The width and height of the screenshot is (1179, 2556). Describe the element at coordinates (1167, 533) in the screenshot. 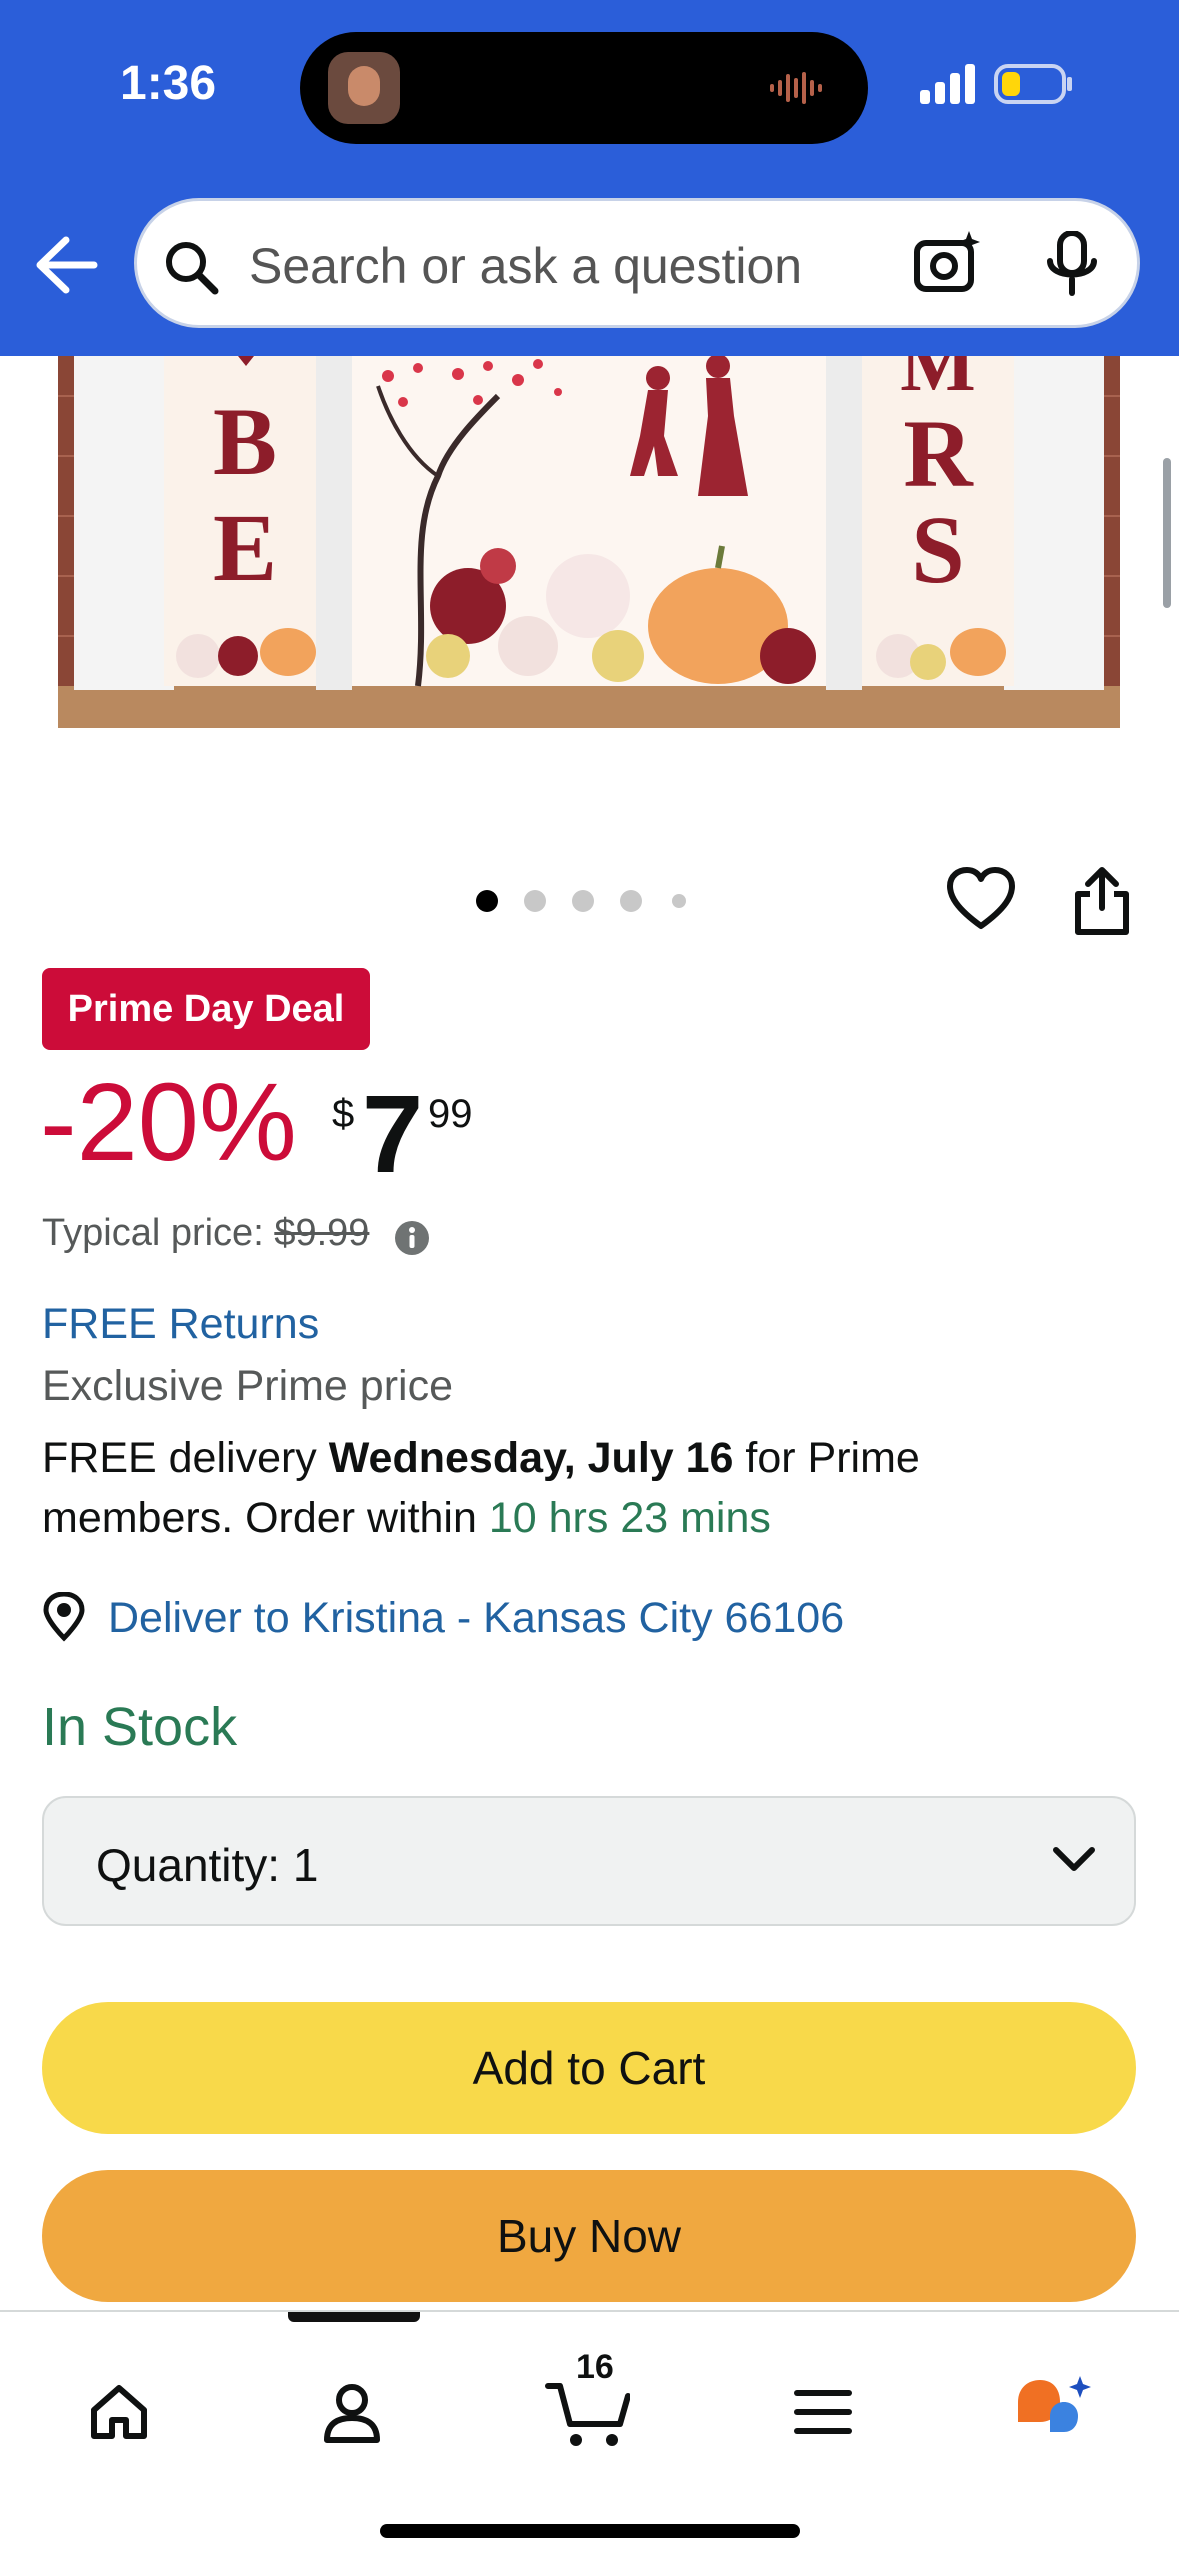

I see `page-scrollbar` at that location.